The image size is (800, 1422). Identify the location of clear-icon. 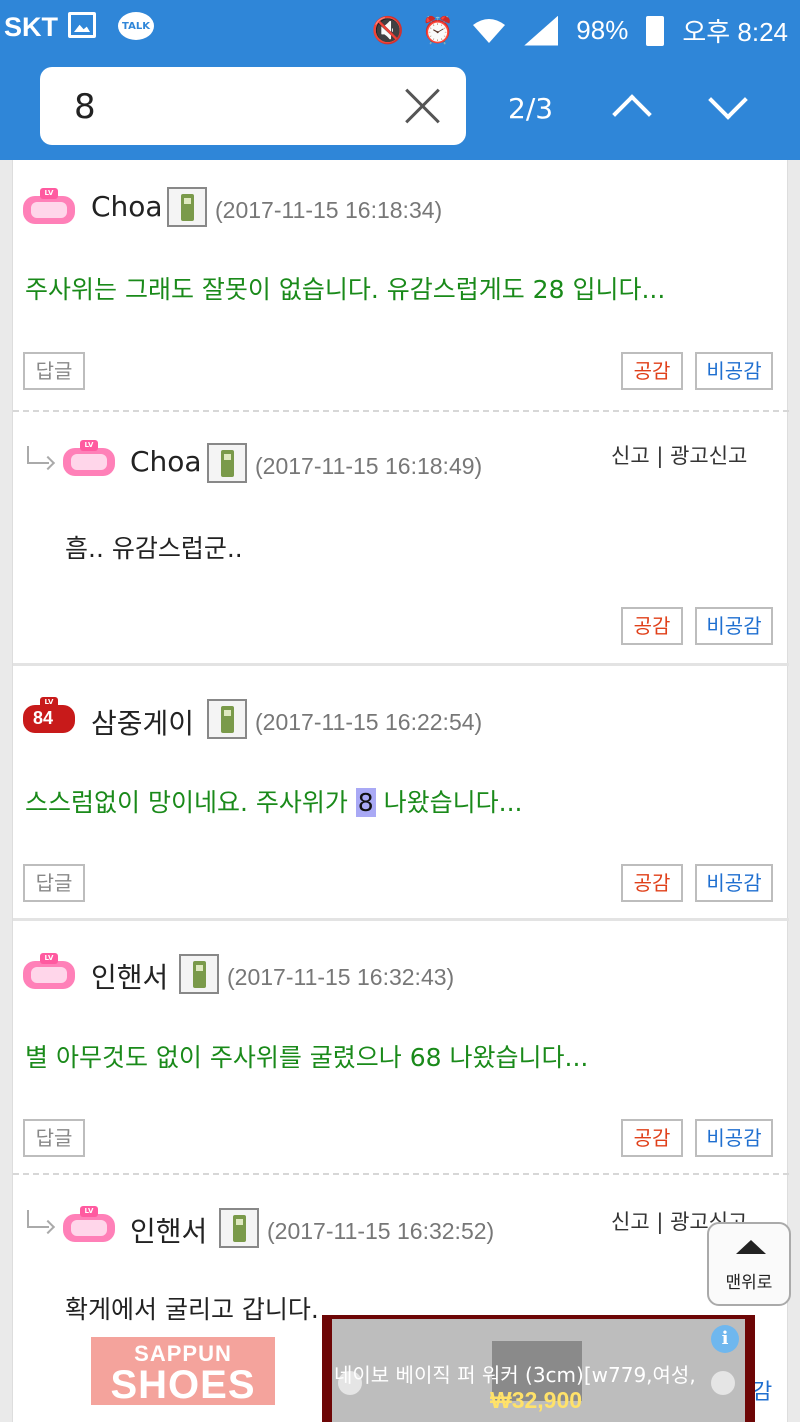
(423, 106).